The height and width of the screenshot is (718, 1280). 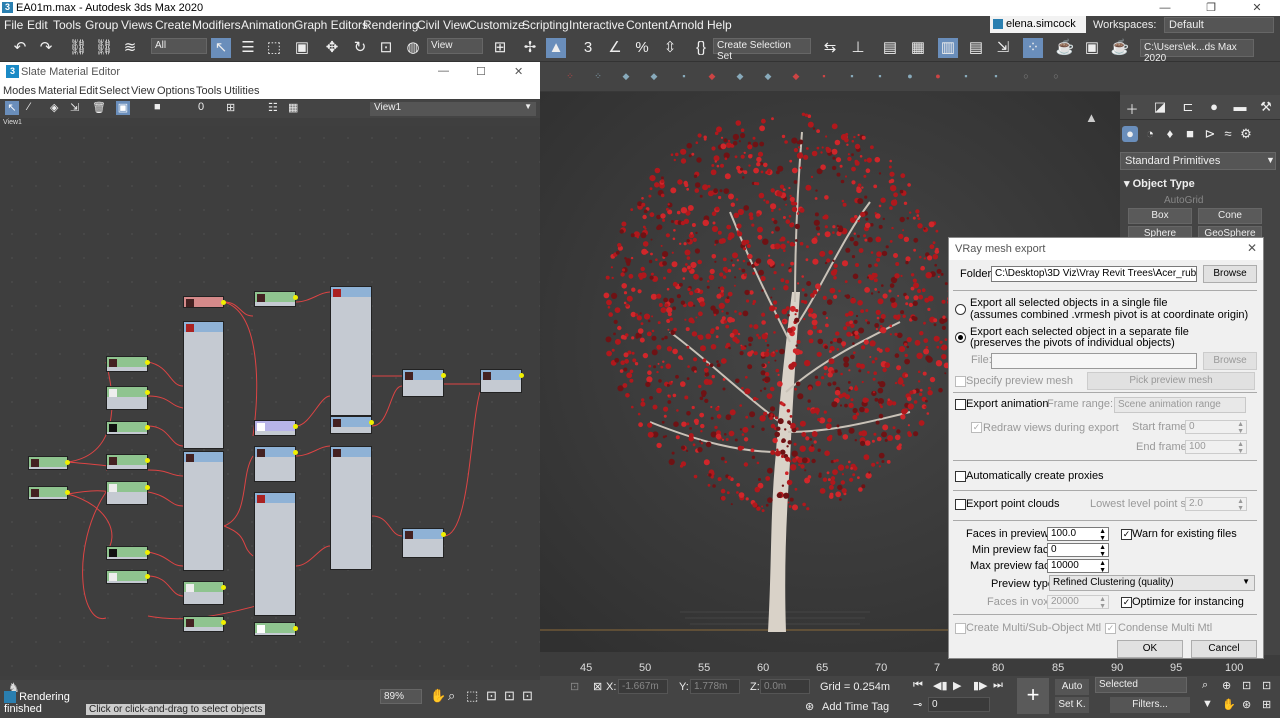 What do you see at coordinates (768, 76) in the screenshot?
I see `vp-tool-icon-8: ◆` at bounding box center [768, 76].